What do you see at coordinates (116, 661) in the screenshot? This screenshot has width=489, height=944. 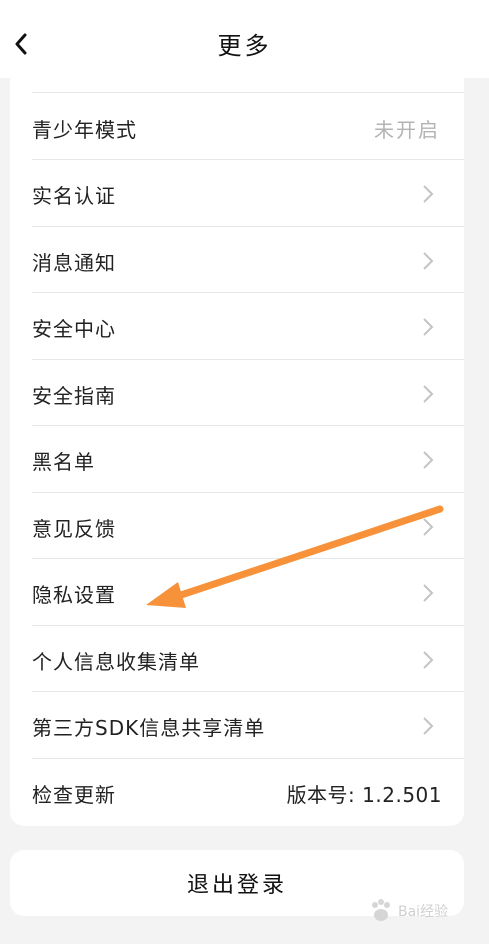 I see `settings-item-label: 个人信息收集清单` at bounding box center [116, 661].